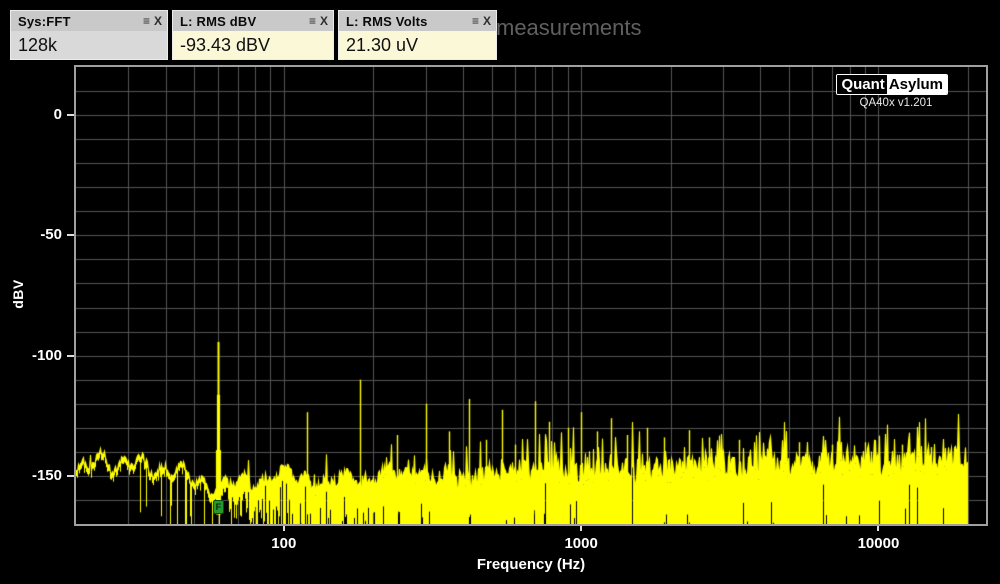 The width and height of the screenshot is (1000, 584). I want to click on panel-sys-fft: Sys:FFT ≡ X 128k, so click(89, 35).